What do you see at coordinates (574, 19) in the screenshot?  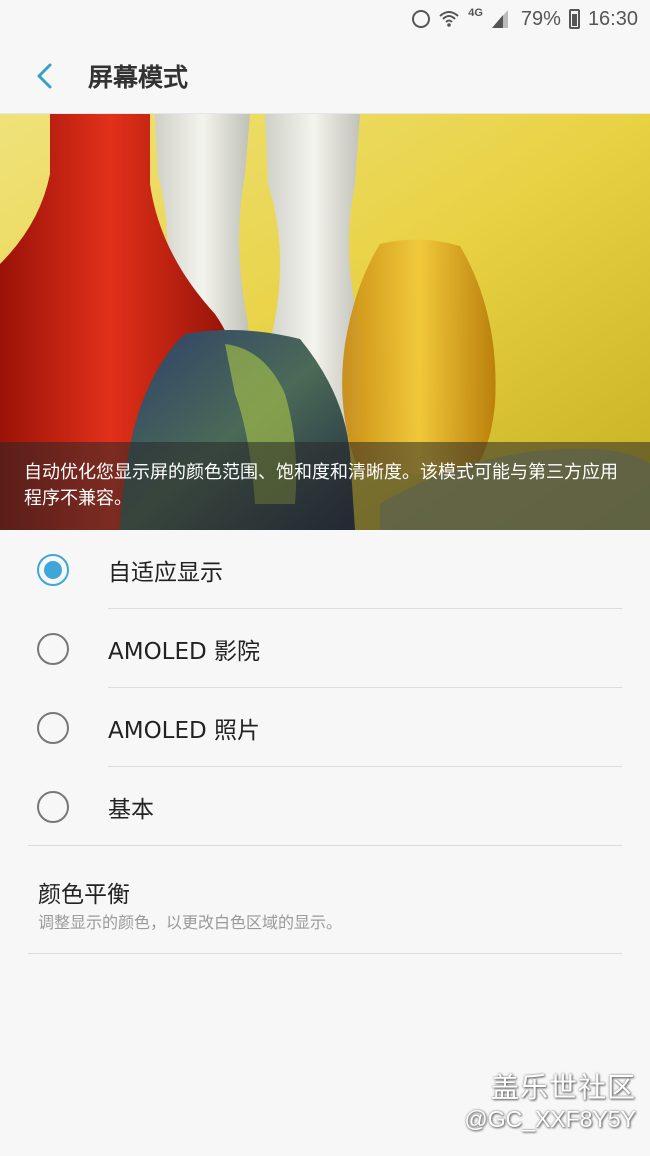 I see `battery-icon` at bounding box center [574, 19].